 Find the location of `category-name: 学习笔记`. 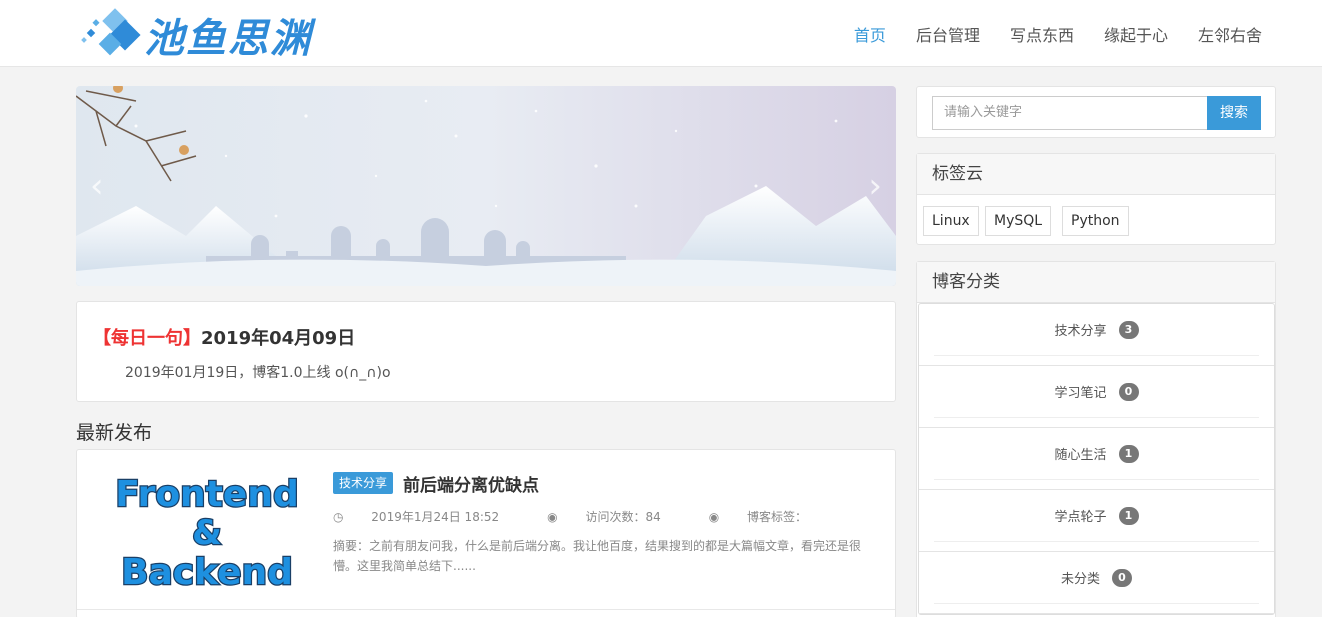

category-name: 学习笔记 is located at coordinates (1080, 393).